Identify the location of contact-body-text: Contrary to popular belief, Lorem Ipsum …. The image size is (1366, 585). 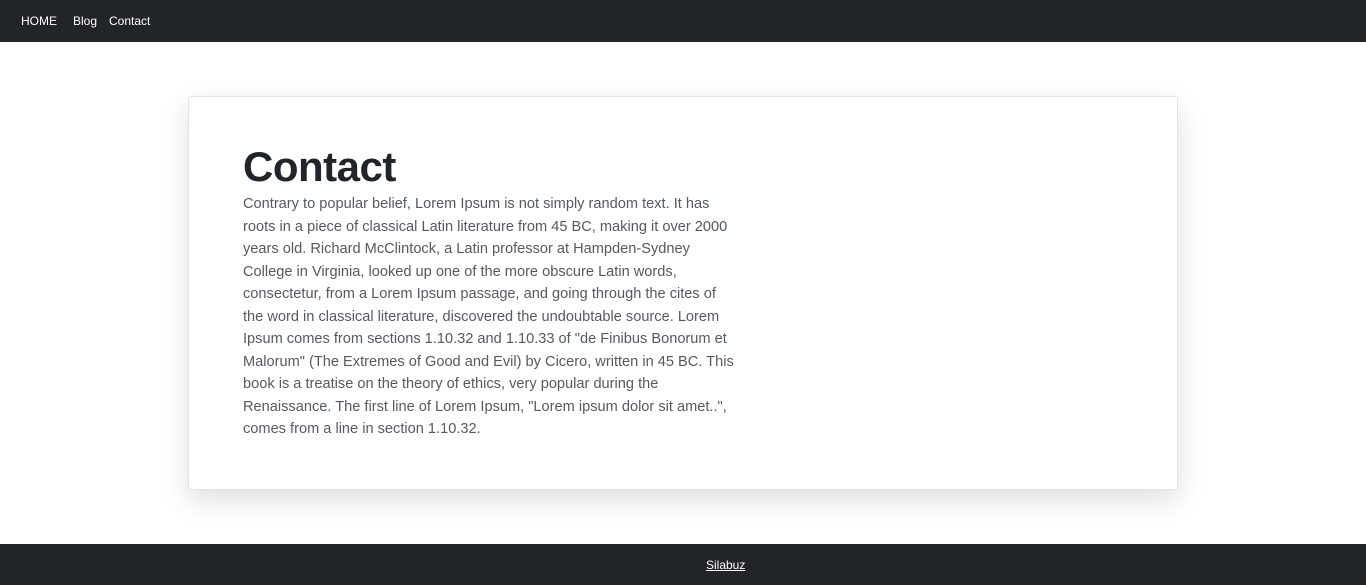
(488, 316).